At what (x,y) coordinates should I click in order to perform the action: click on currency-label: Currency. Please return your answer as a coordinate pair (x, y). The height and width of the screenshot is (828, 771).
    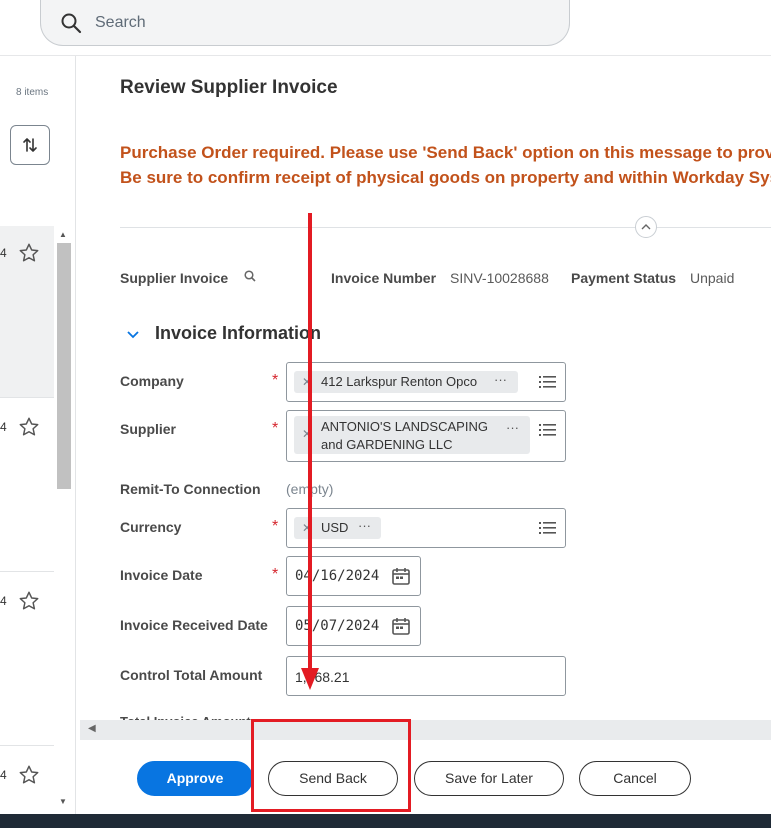
    Looking at the image, I should click on (151, 527).